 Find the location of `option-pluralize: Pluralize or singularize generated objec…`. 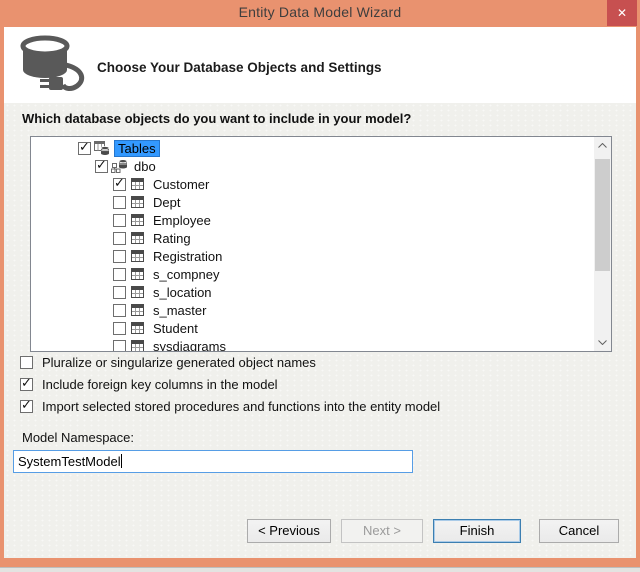

option-pluralize: Pluralize or singularize generated objec… is located at coordinates (168, 362).